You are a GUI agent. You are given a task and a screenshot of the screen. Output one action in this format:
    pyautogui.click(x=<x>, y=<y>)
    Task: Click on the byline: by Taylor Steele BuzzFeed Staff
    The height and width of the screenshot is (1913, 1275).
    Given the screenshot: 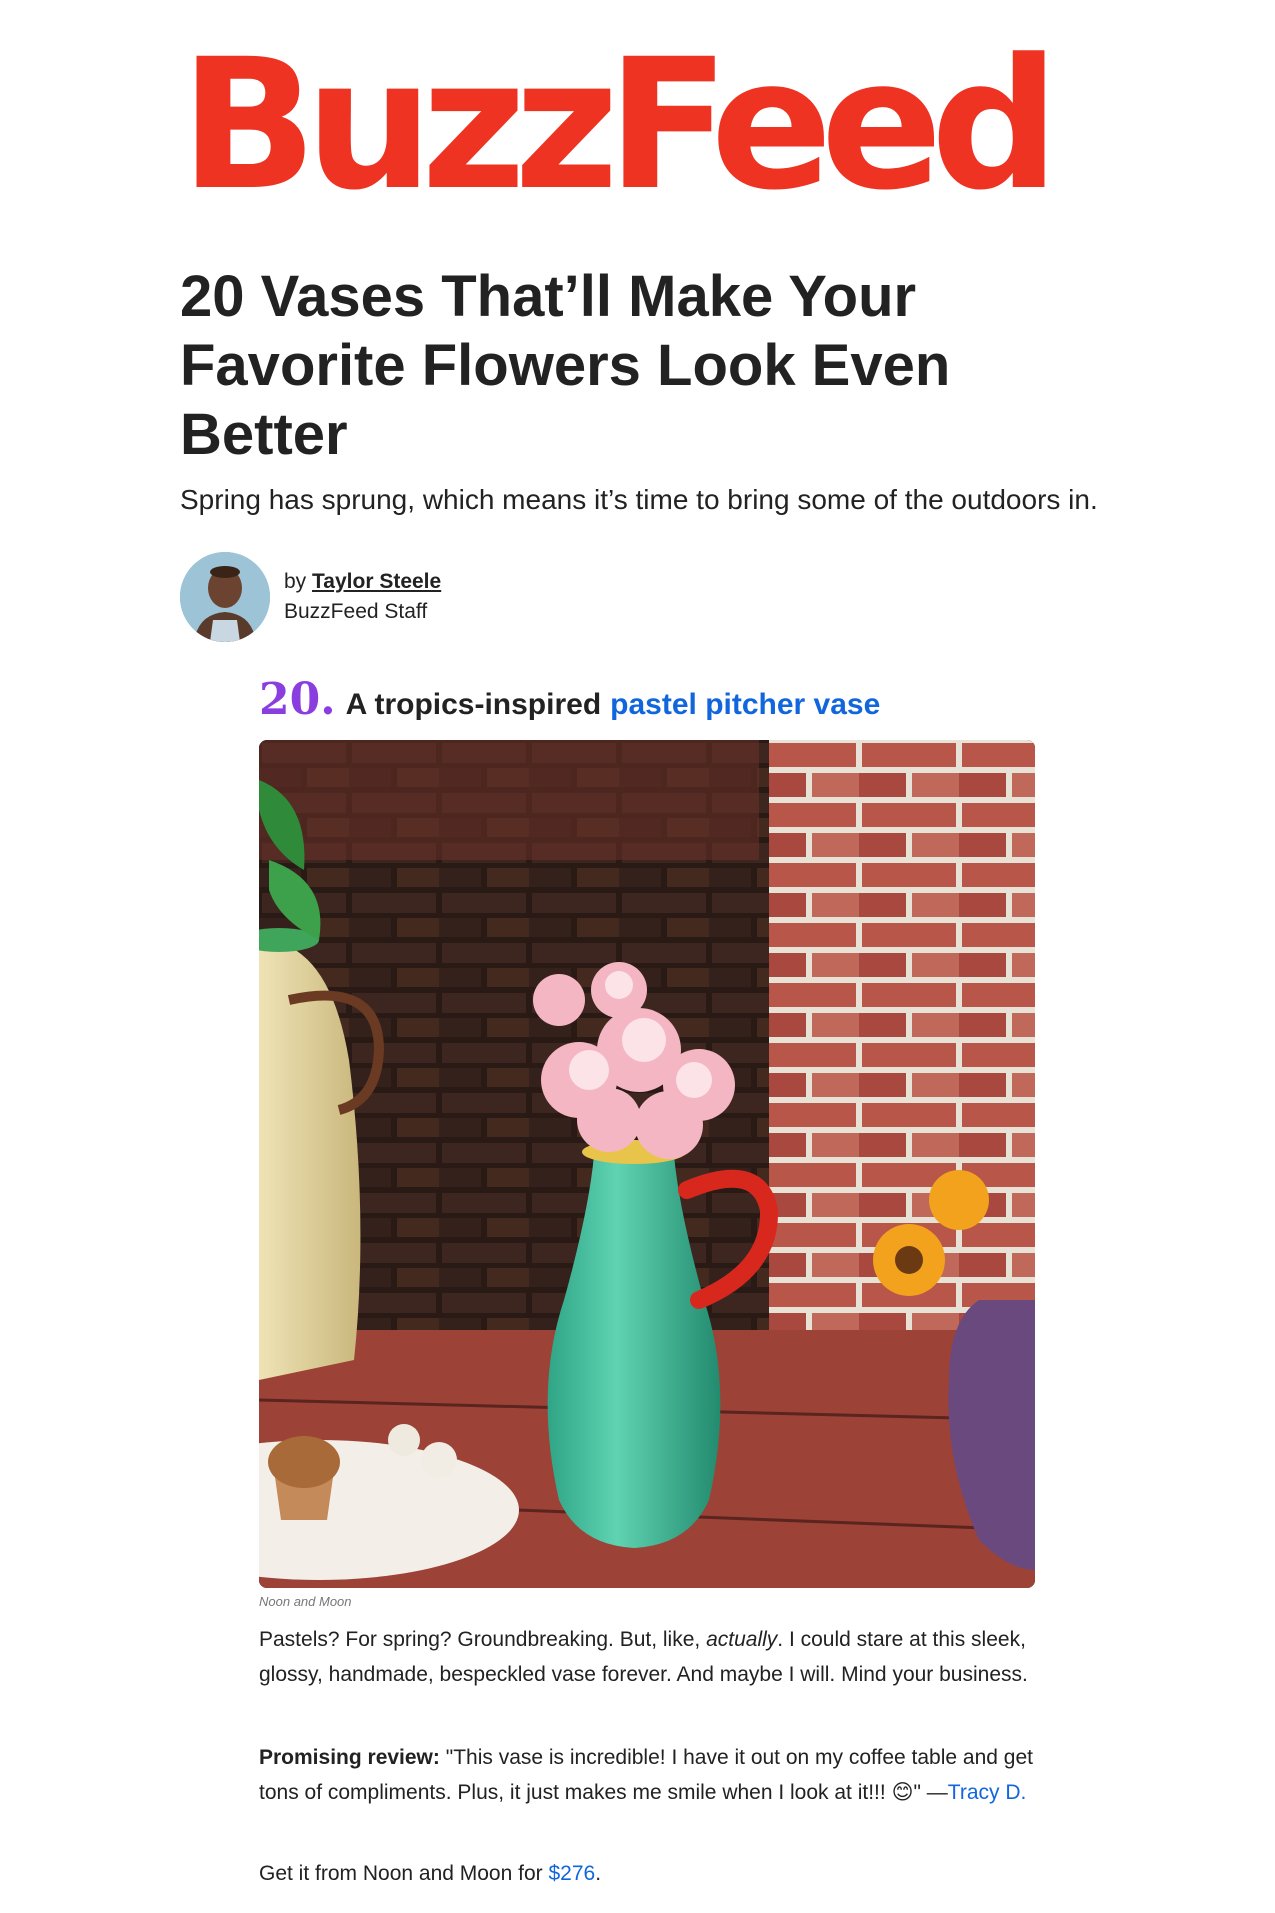 What is the action you would take?
    pyautogui.click(x=310, y=597)
    